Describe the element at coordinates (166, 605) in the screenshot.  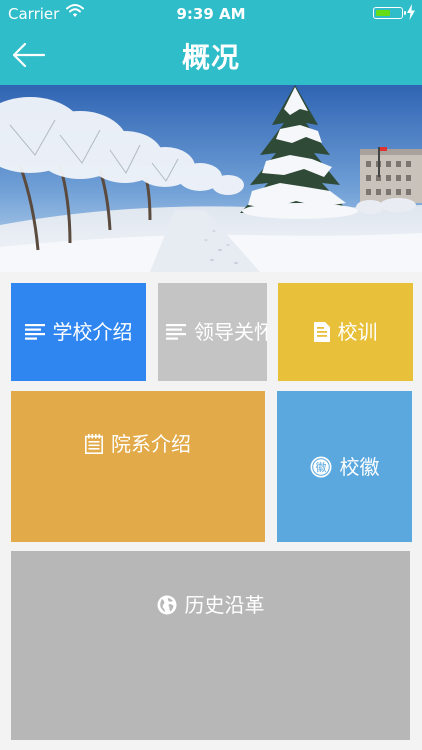
I see `globe-icon` at that location.